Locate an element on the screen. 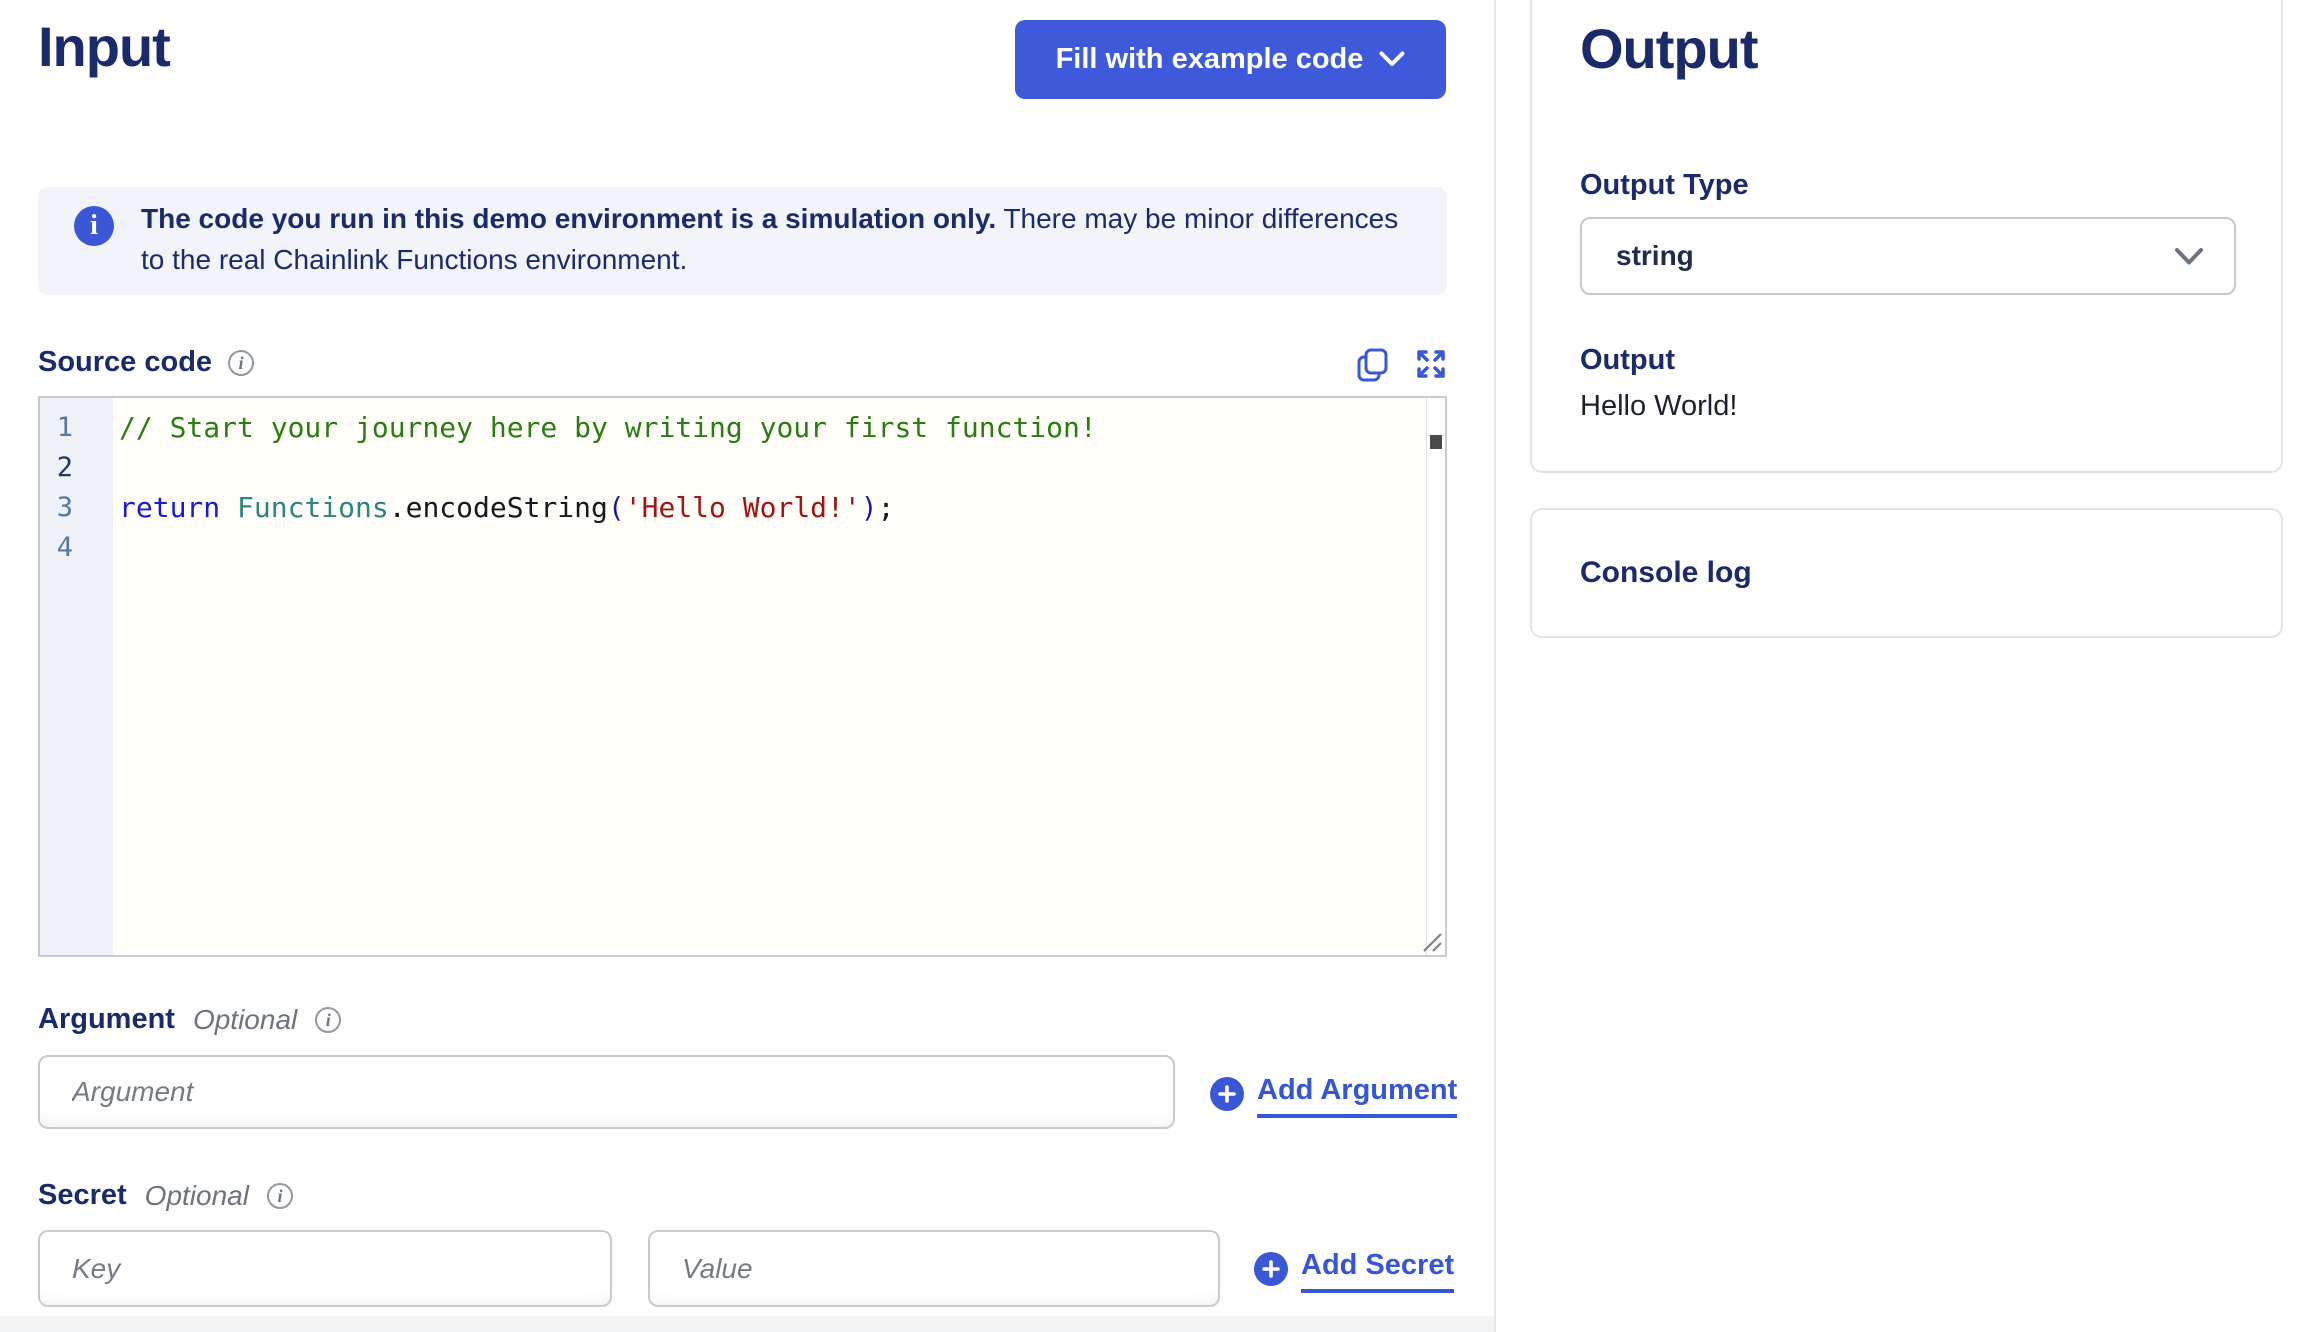  line-number: 3 is located at coordinates (64, 507).